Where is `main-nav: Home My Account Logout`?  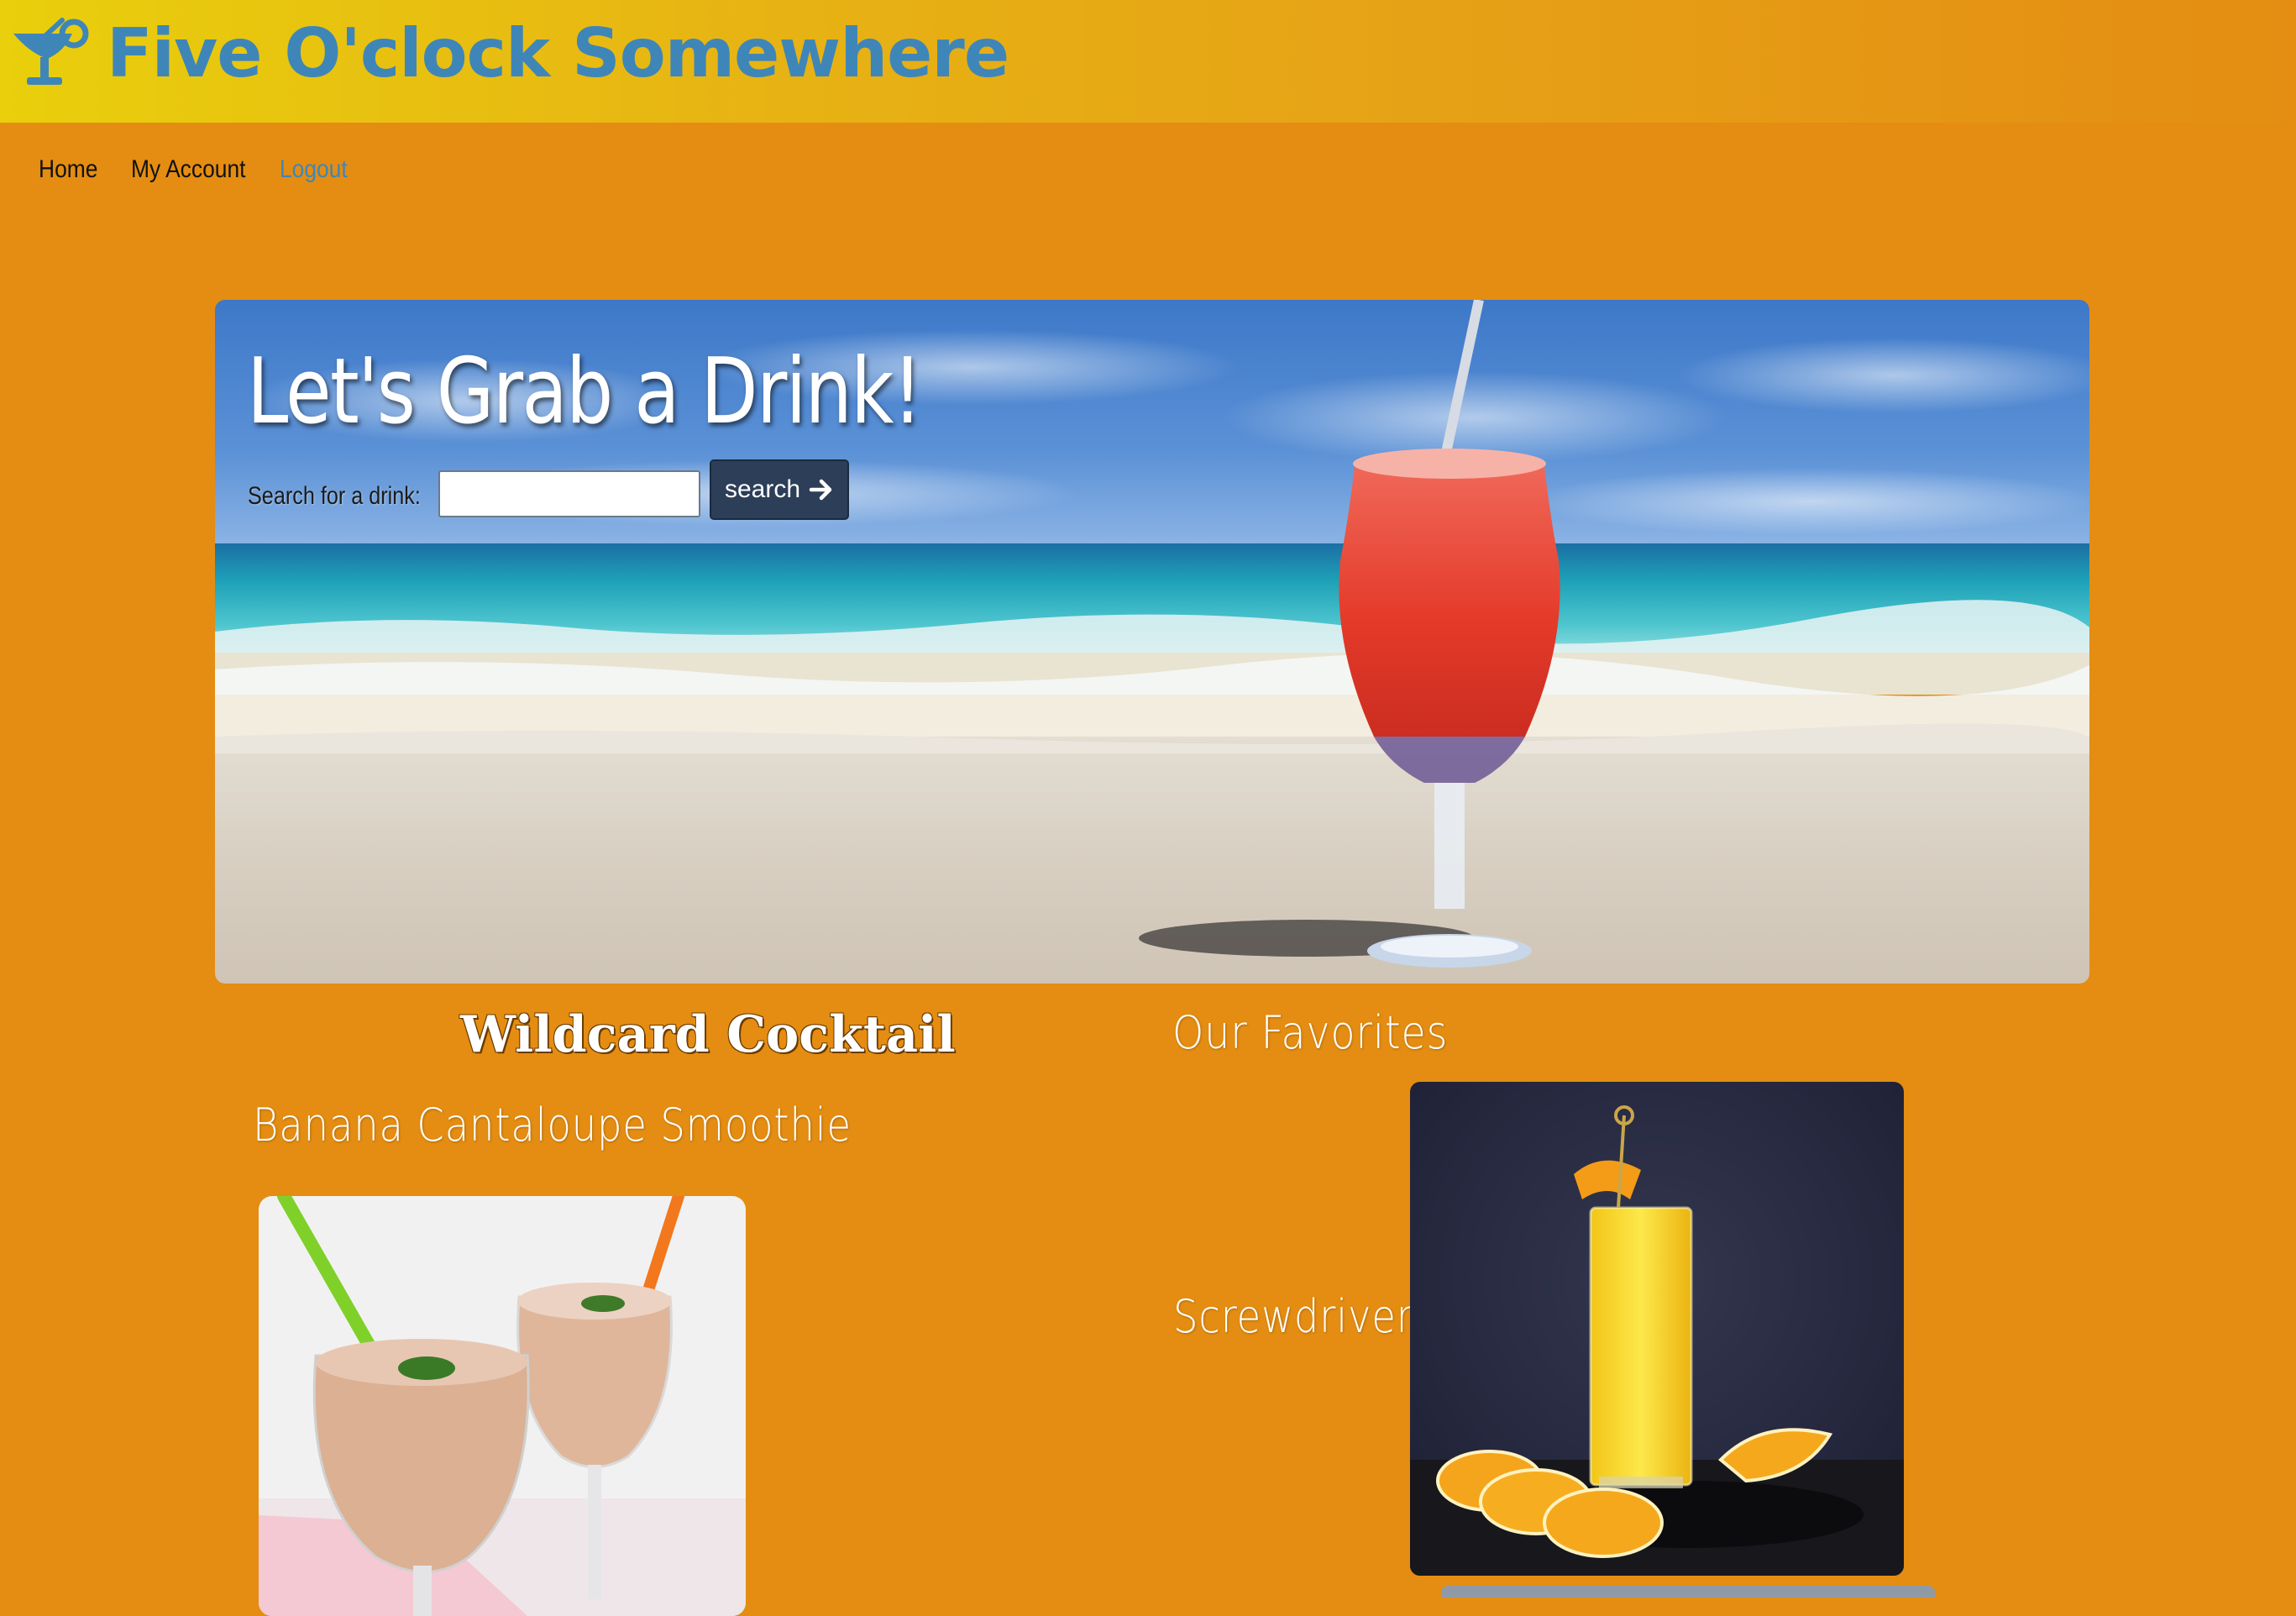
main-nav: Home My Account Logout is located at coordinates (210, 169).